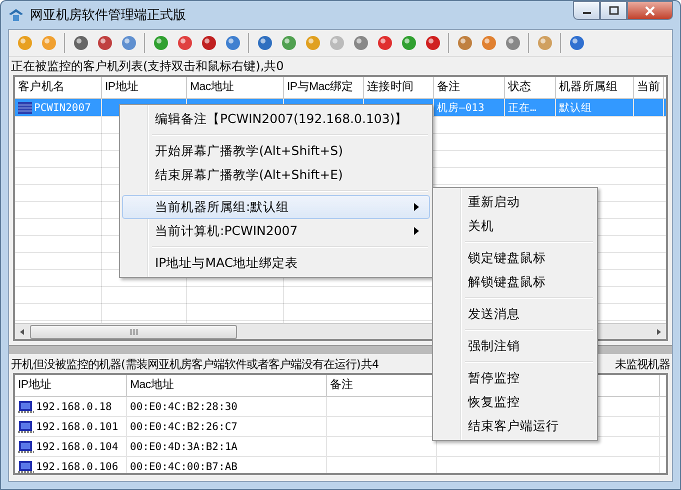 The image size is (681, 490). What do you see at coordinates (108, 15) in the screenshot?
I see `window-title: 网亚机房软件管理端正式版` at bounding box center [108, 15].